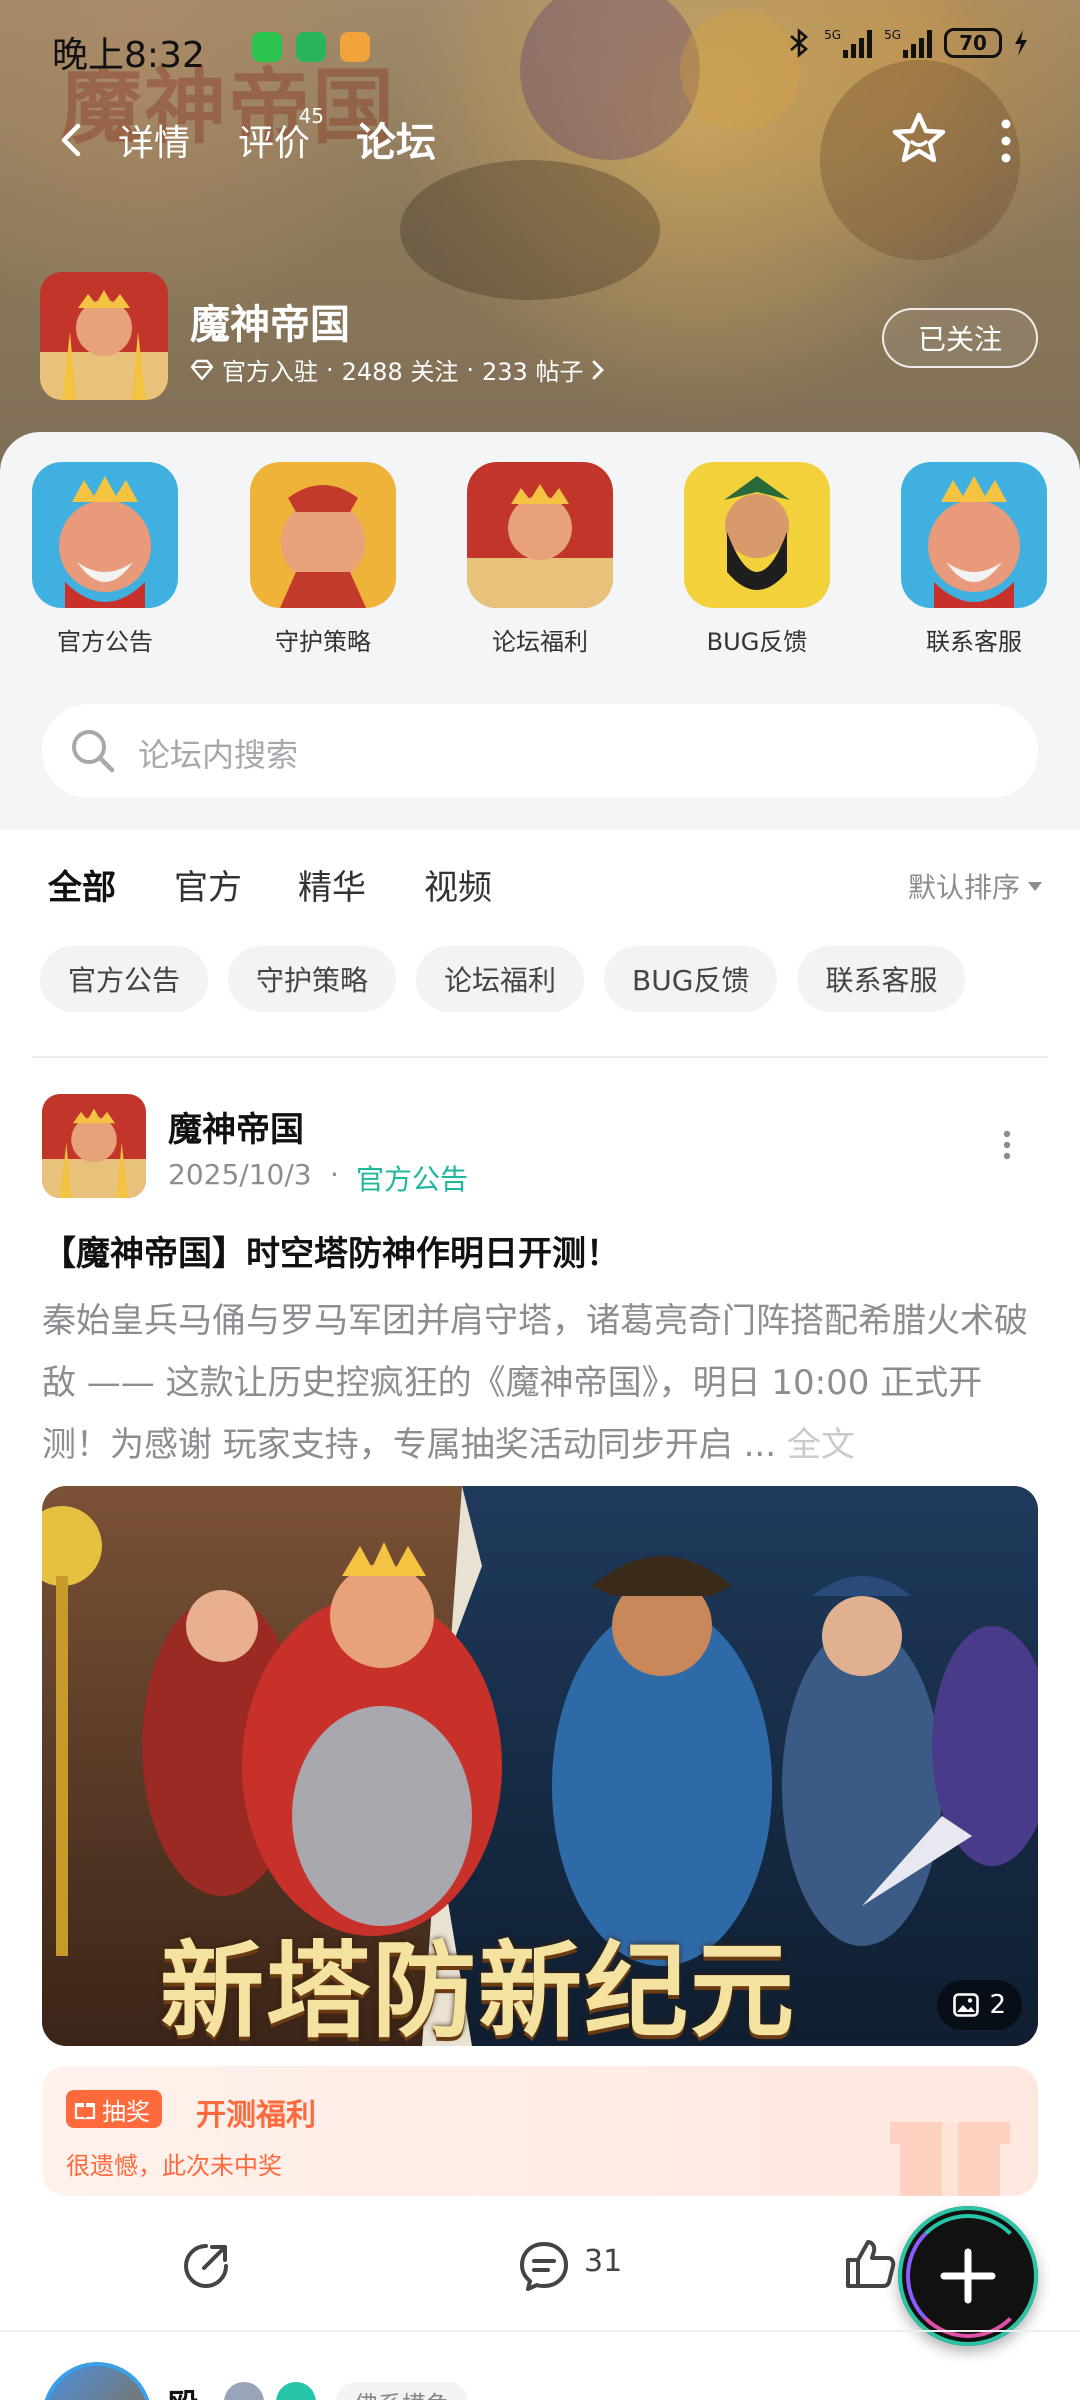  What do you see at coordinates (355, 47) in the screenshot?
I see `message-notification-icon` at bounding box center [355, 47].